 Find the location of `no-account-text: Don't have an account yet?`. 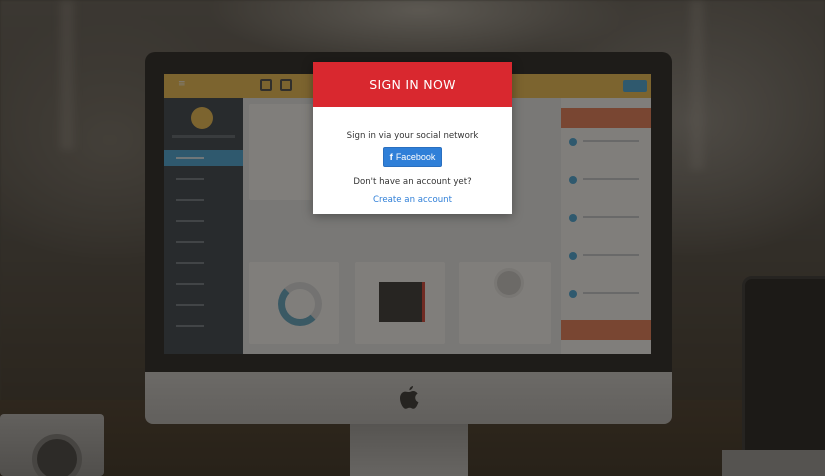

no-account-text: Don't have an account yet? is located at coordinates (412, 182).